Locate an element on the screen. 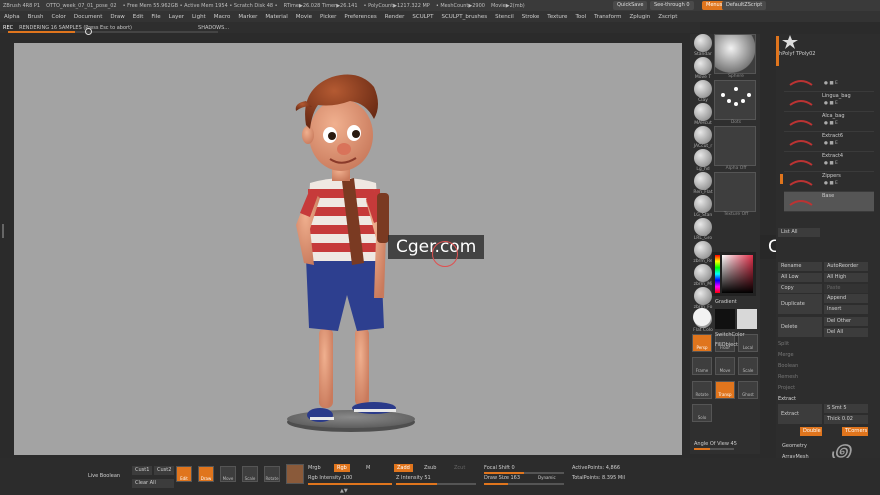  subtool-item: Lingua_bag ● ■ E is located at coordinates (829, 102).